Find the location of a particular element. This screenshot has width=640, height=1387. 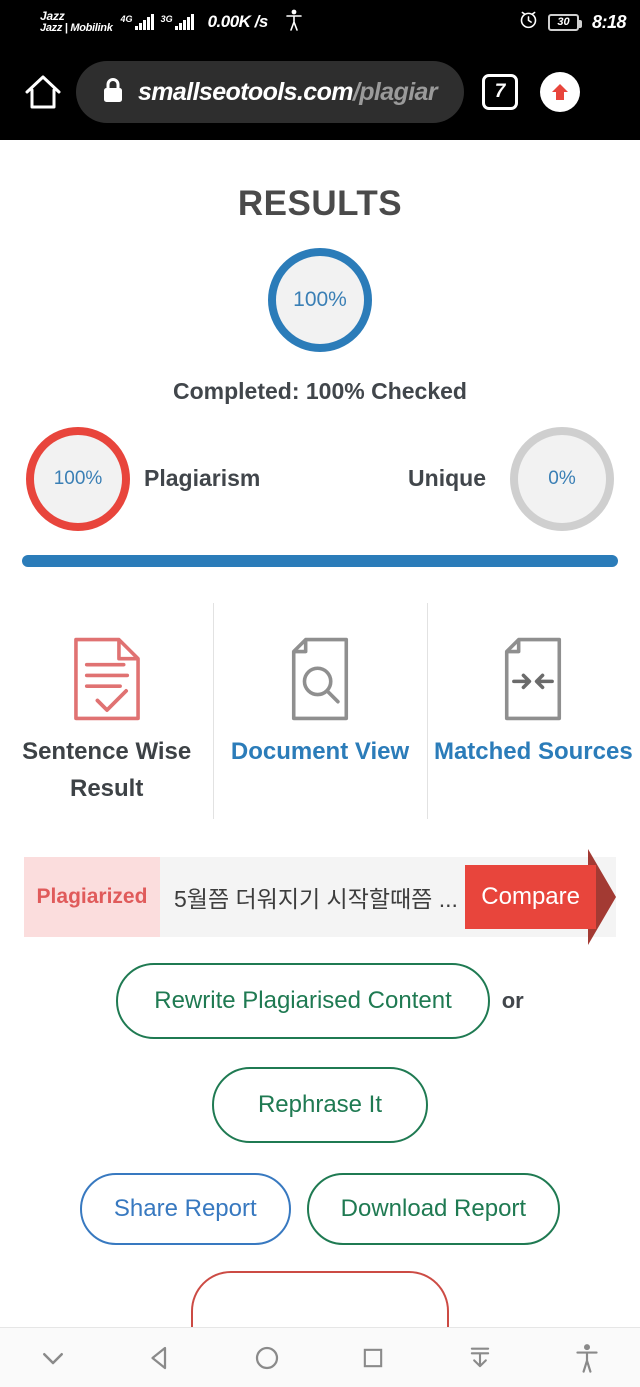

completed-status-text: Completed: 100% Checked is located at coordinates (320, 391).